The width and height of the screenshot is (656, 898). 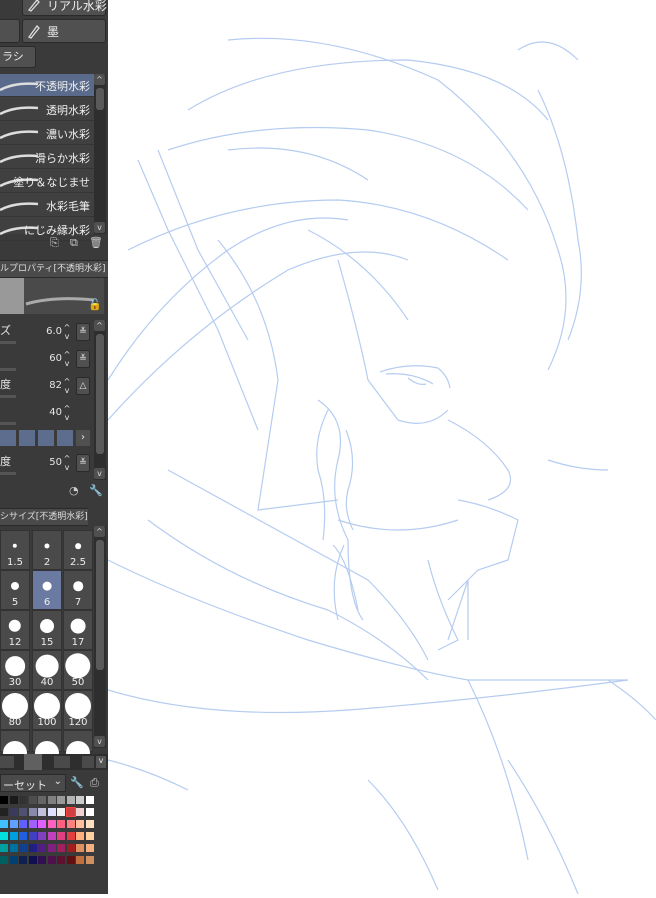 What do you see at coordinates (54, 243) in the screenshot?
I see `copy-to-new-icon: ⎘` at bounding box center [54, 243].